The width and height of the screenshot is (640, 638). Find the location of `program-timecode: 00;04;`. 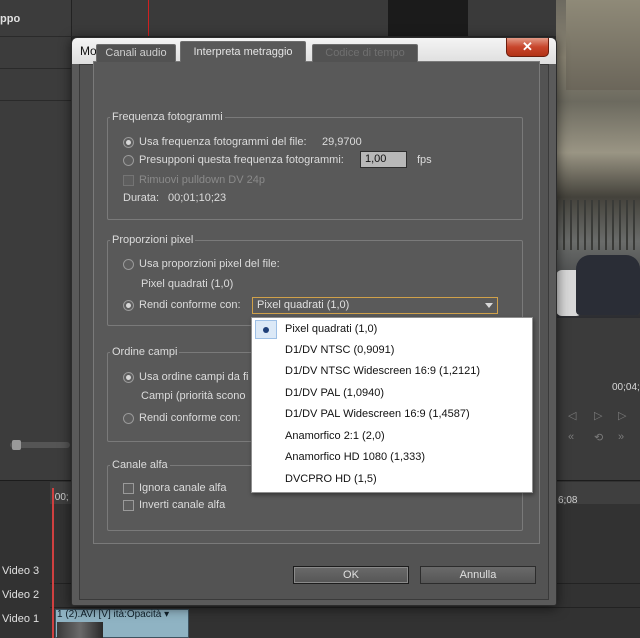

program-timecode: 00;04; is located at coordinates (626, 387).